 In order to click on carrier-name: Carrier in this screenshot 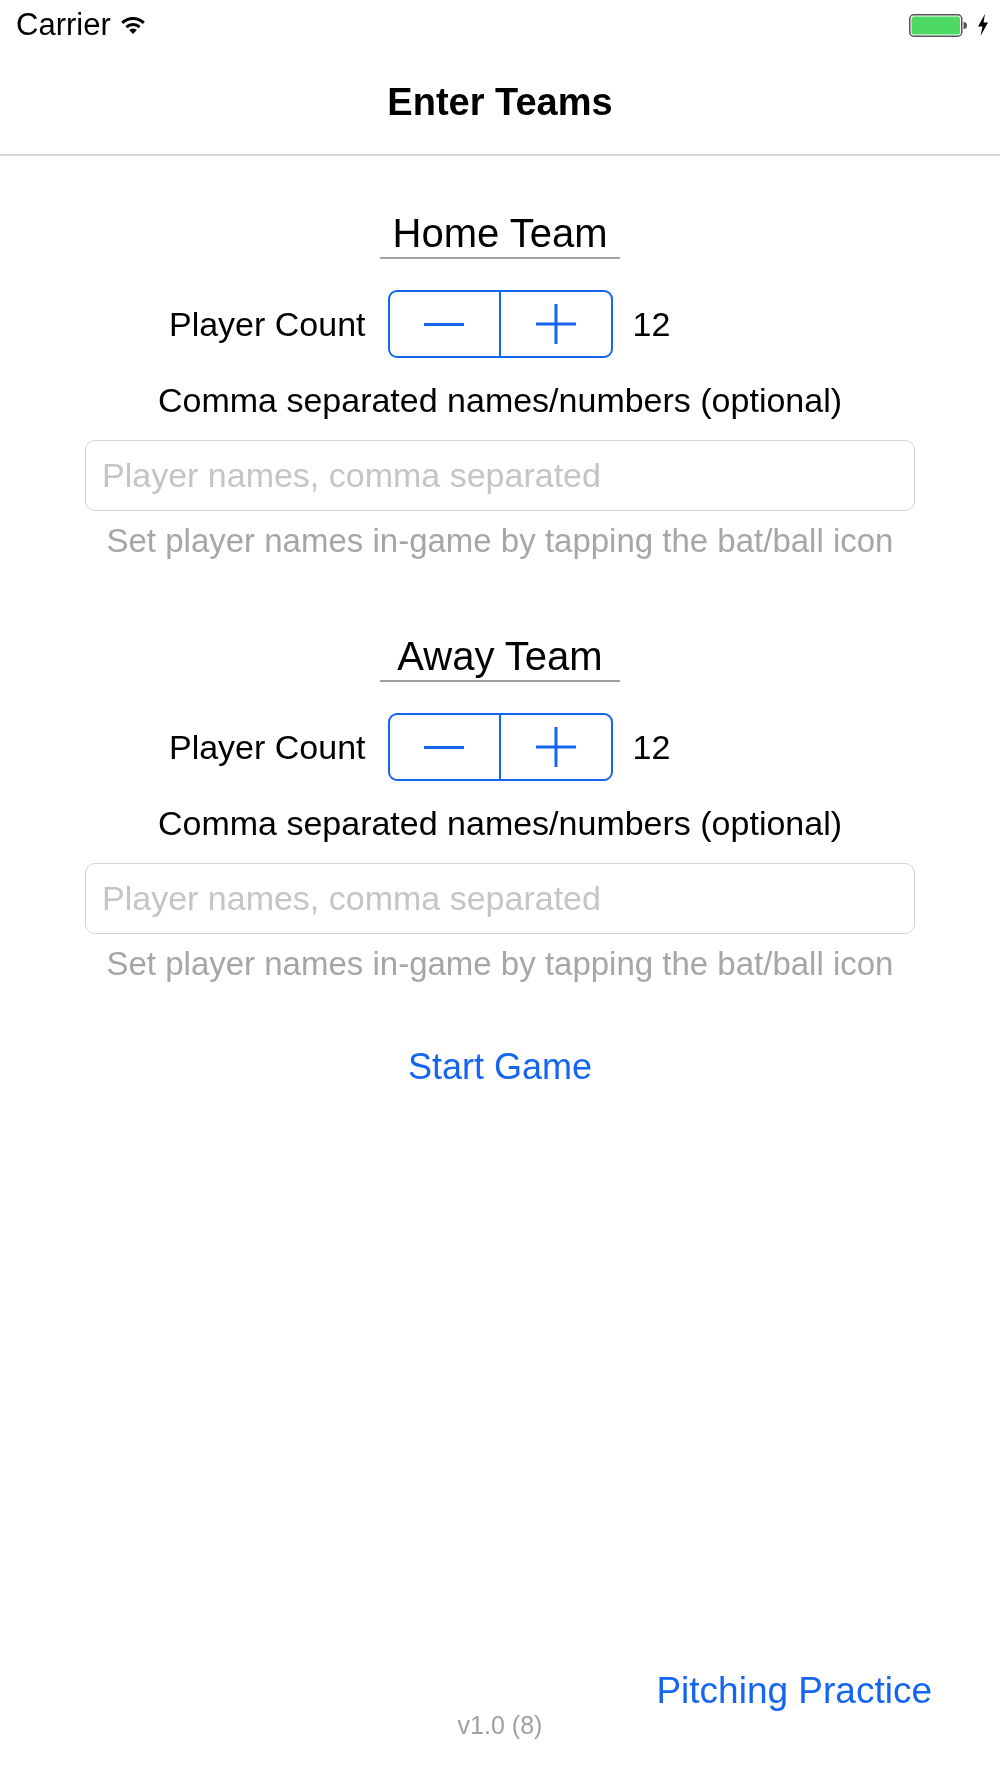, I will do `click(63, 25)`.